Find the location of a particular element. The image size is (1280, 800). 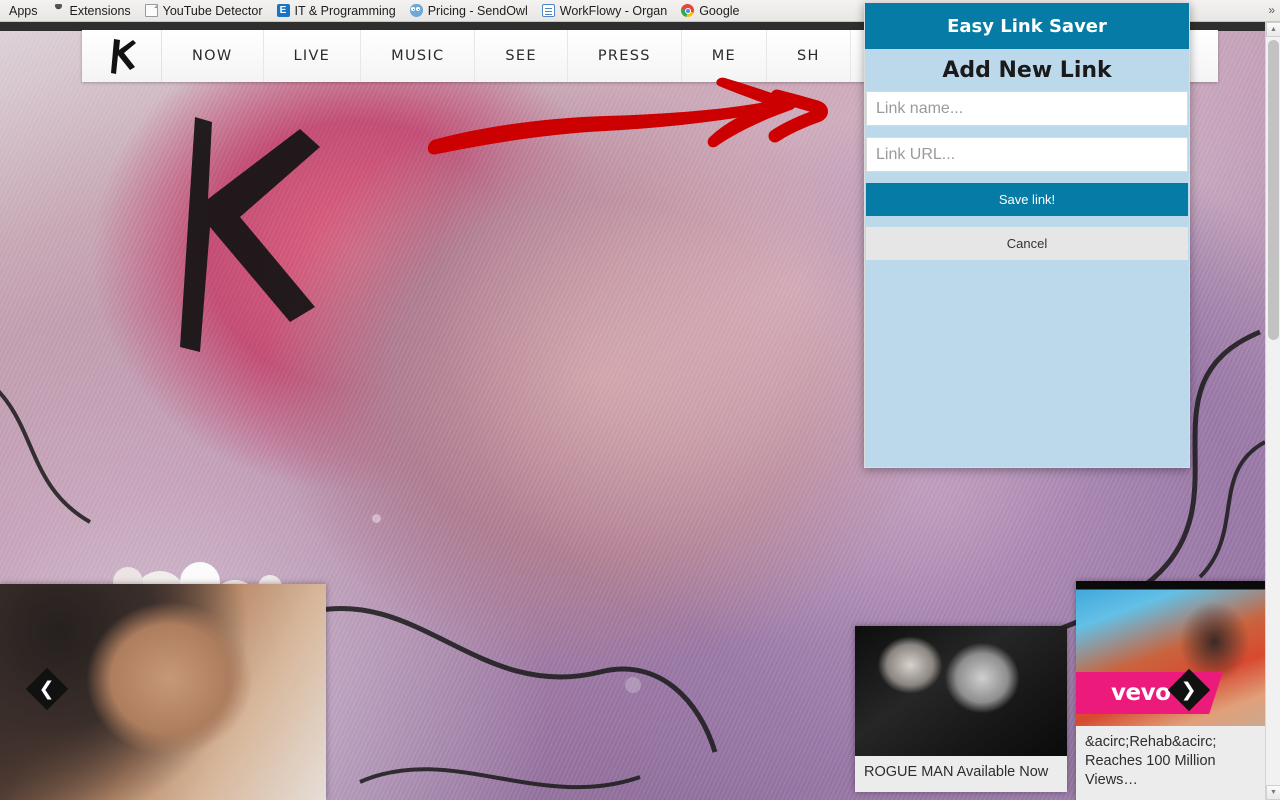

vevo-badge-label: vevo is located at coordinates (1141, 693).